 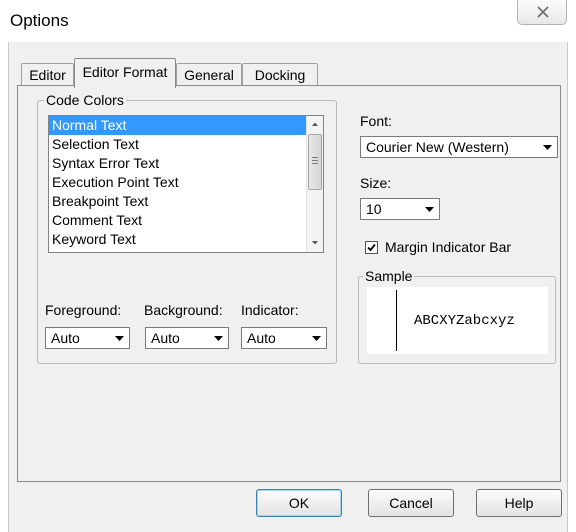 What do you see at coordinates (186, 144) in the screenshot?
I see `list-item: Selection Text` at bounding box center [186, 144].